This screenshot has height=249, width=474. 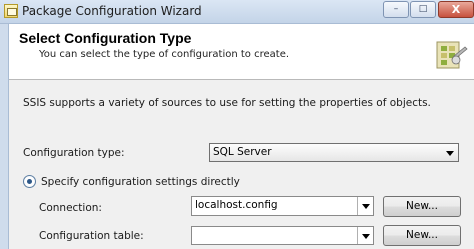 I want to click on connection-dropdown: localhost.config, so click(x=282, y=206).